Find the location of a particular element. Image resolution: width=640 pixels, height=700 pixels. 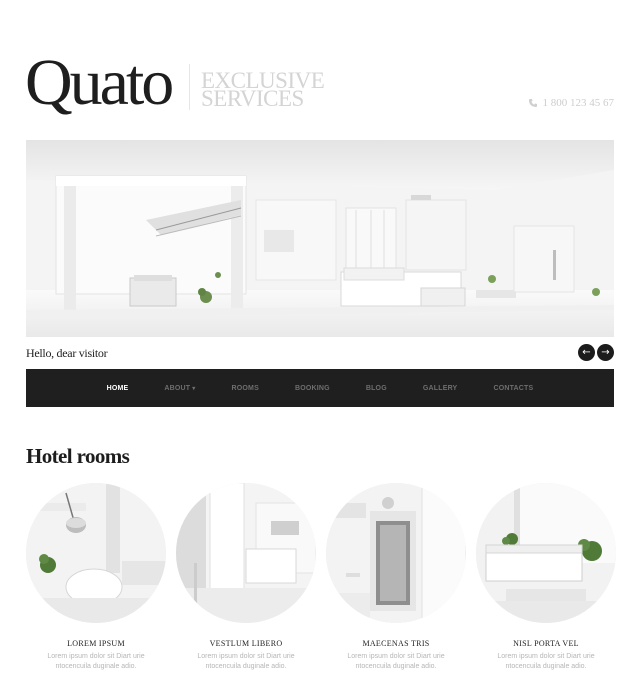

welcome-message: Hello, dear visitor is located at coordinates (67, 353).